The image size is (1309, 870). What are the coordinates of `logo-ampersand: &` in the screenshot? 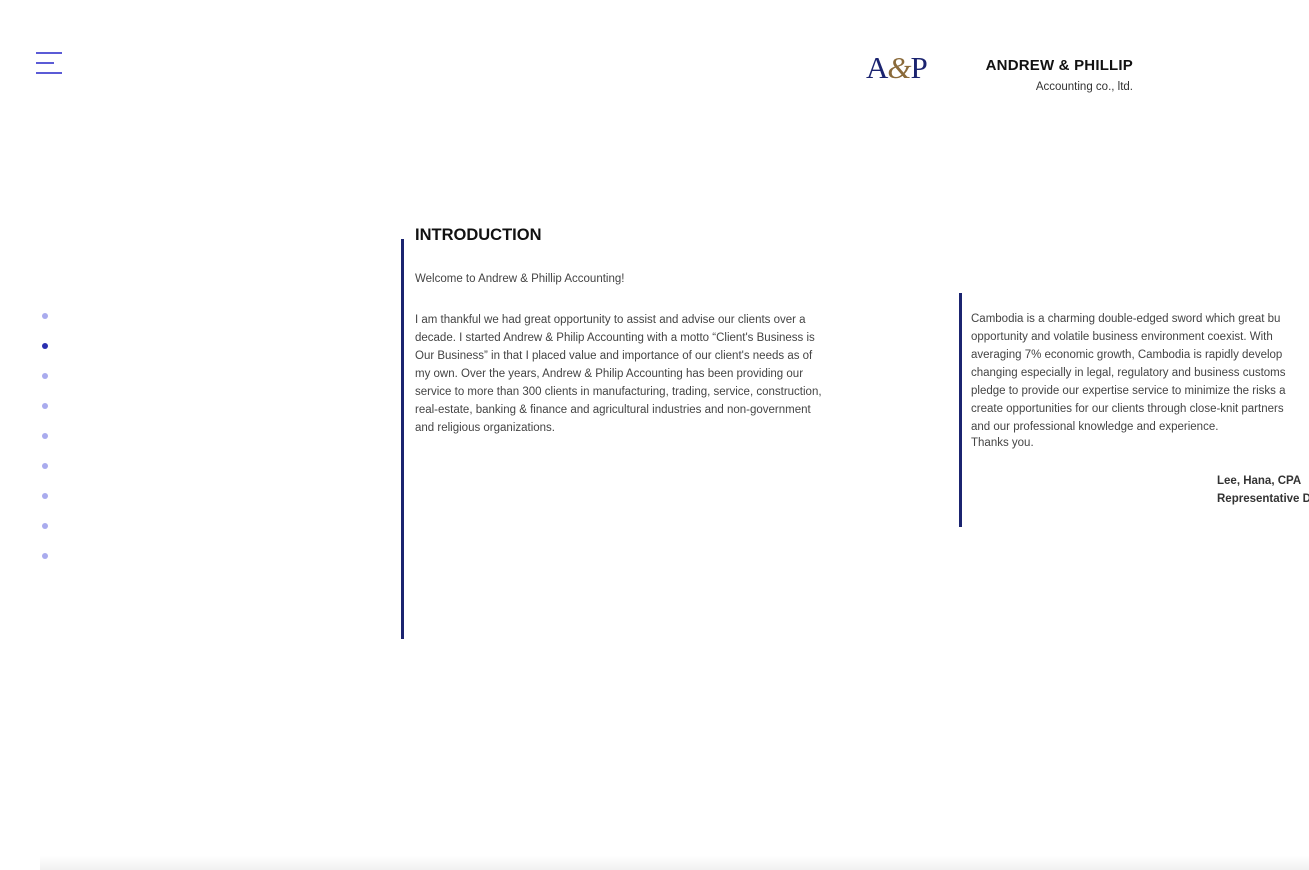 It's located at (899, 67).